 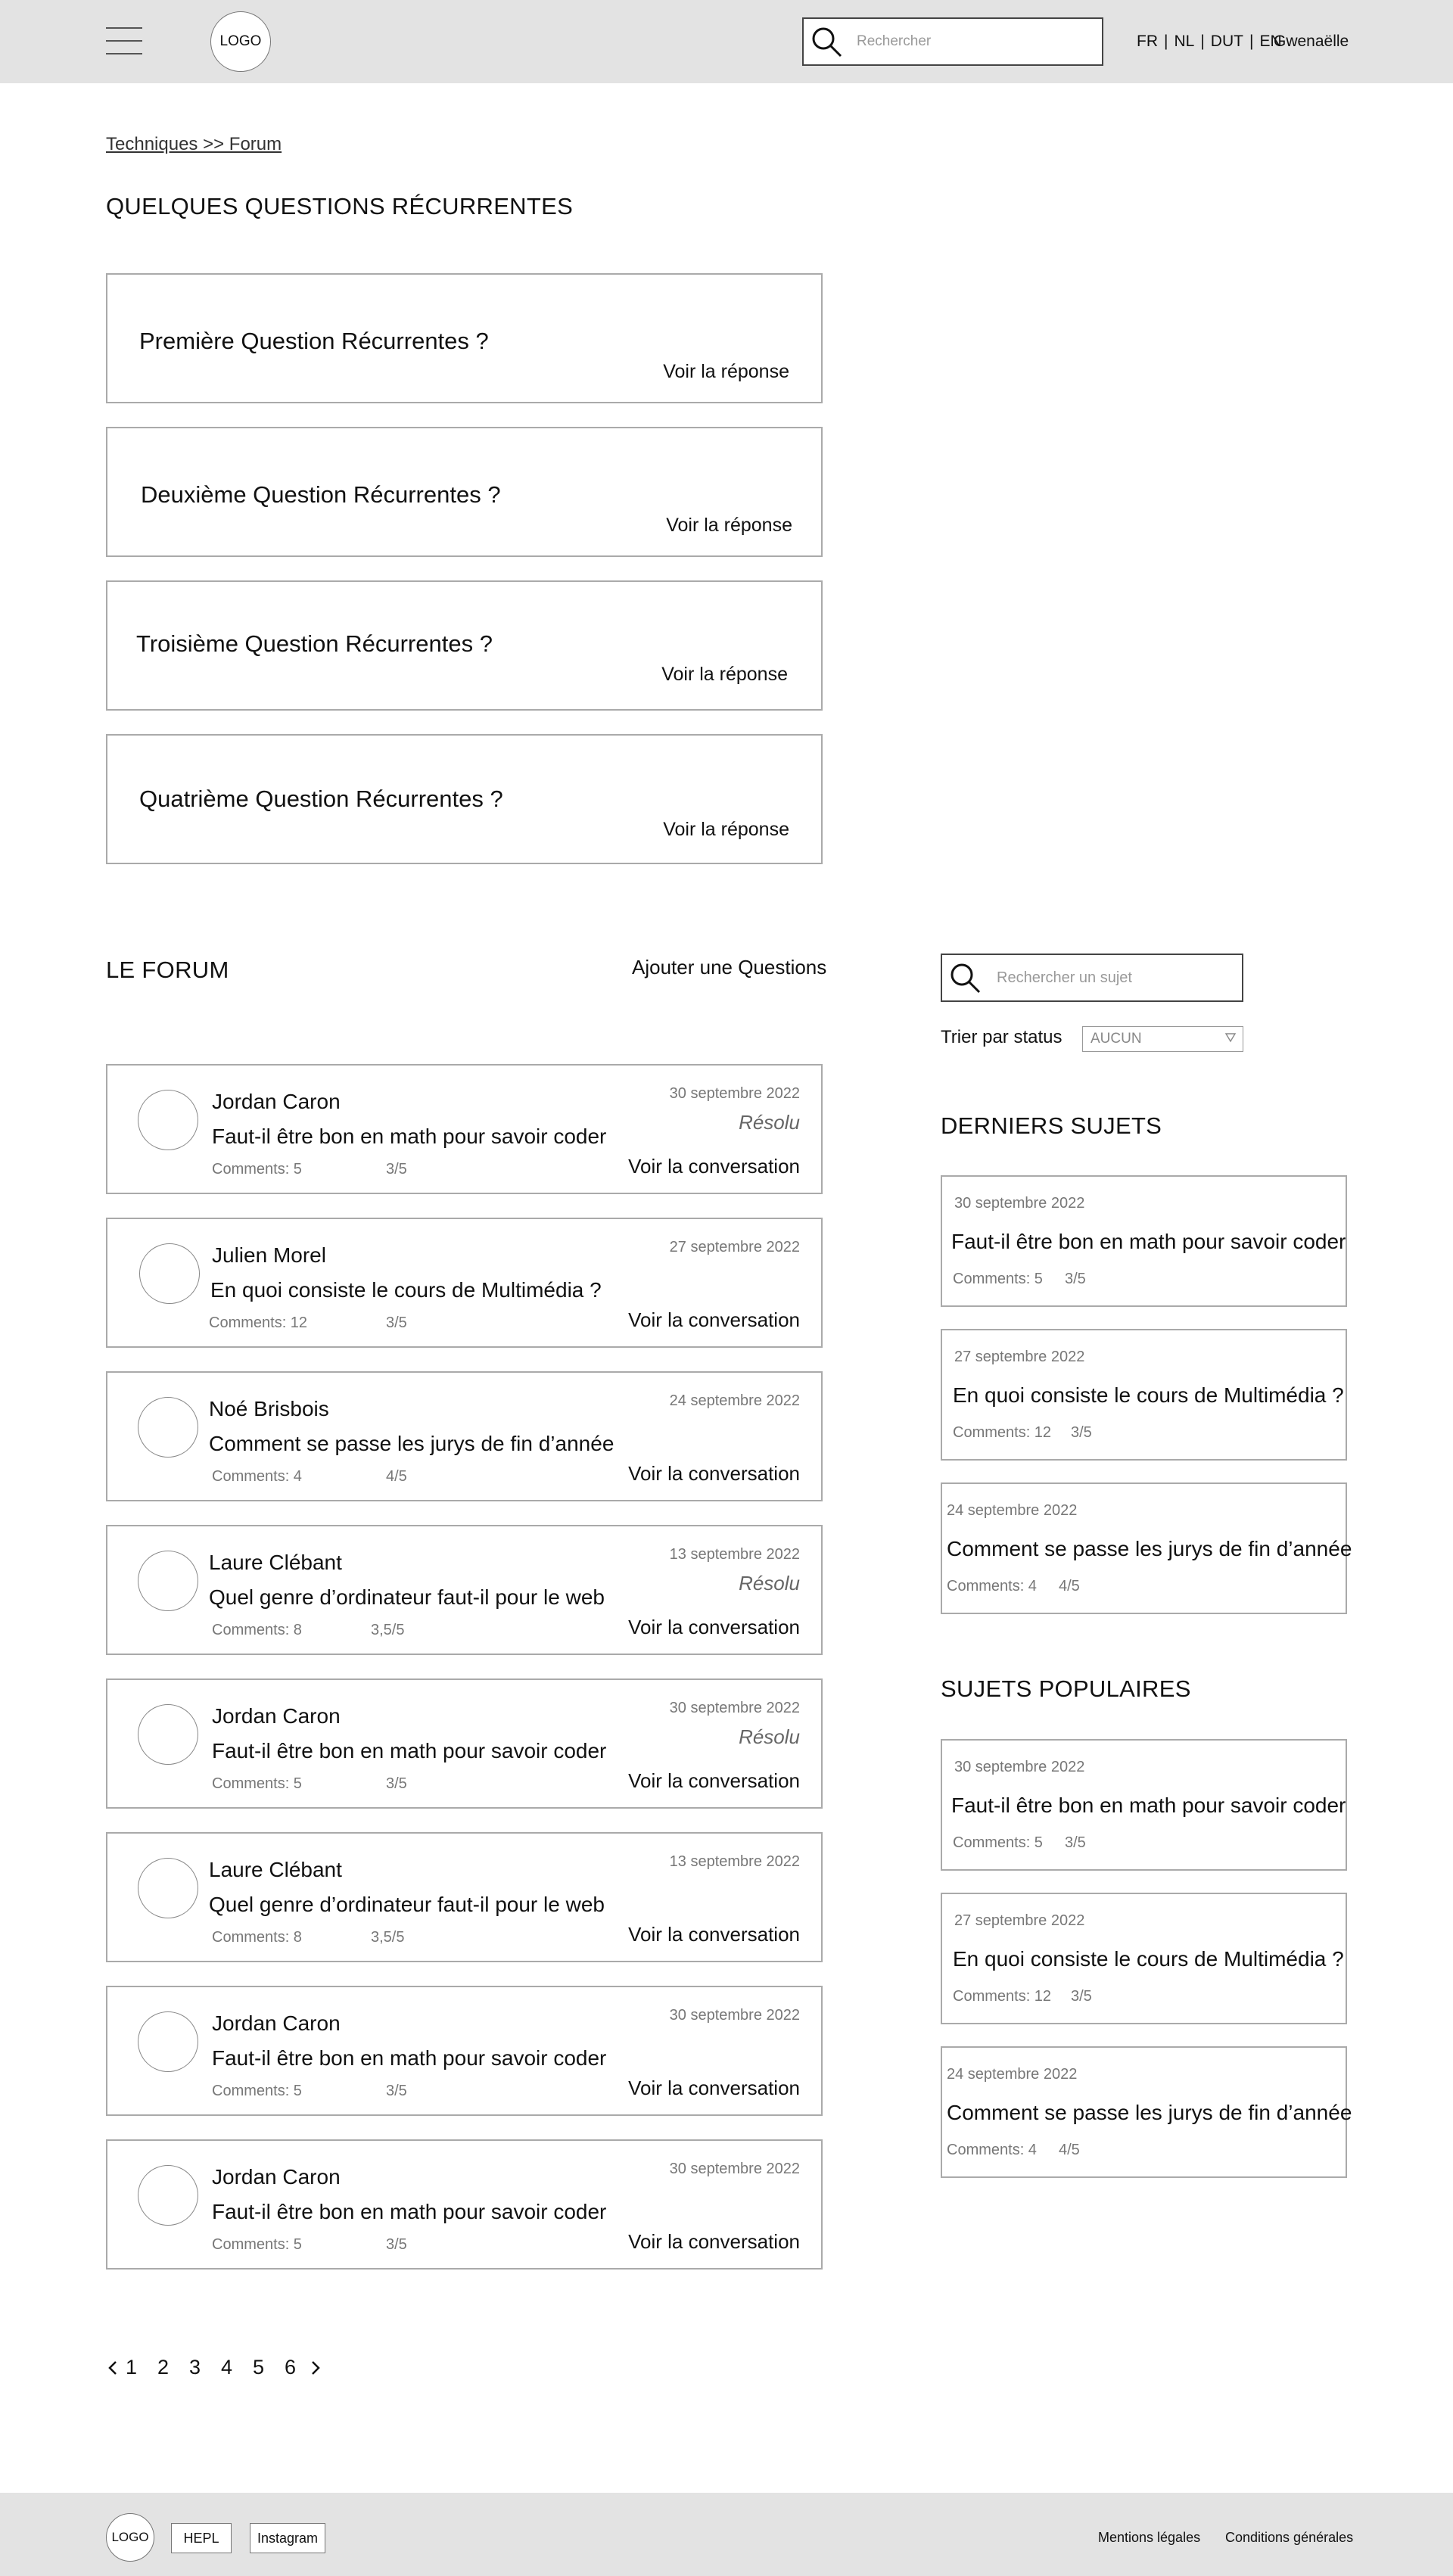 I want to click on faq-question: Première Question Récurrentes ?, so click(x=314, y=341).